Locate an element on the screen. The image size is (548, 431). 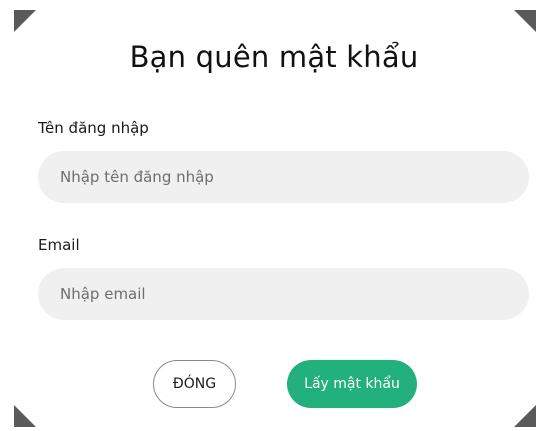
get-password-button: Lấy mật khẩu is located at coordinates (352, 384).